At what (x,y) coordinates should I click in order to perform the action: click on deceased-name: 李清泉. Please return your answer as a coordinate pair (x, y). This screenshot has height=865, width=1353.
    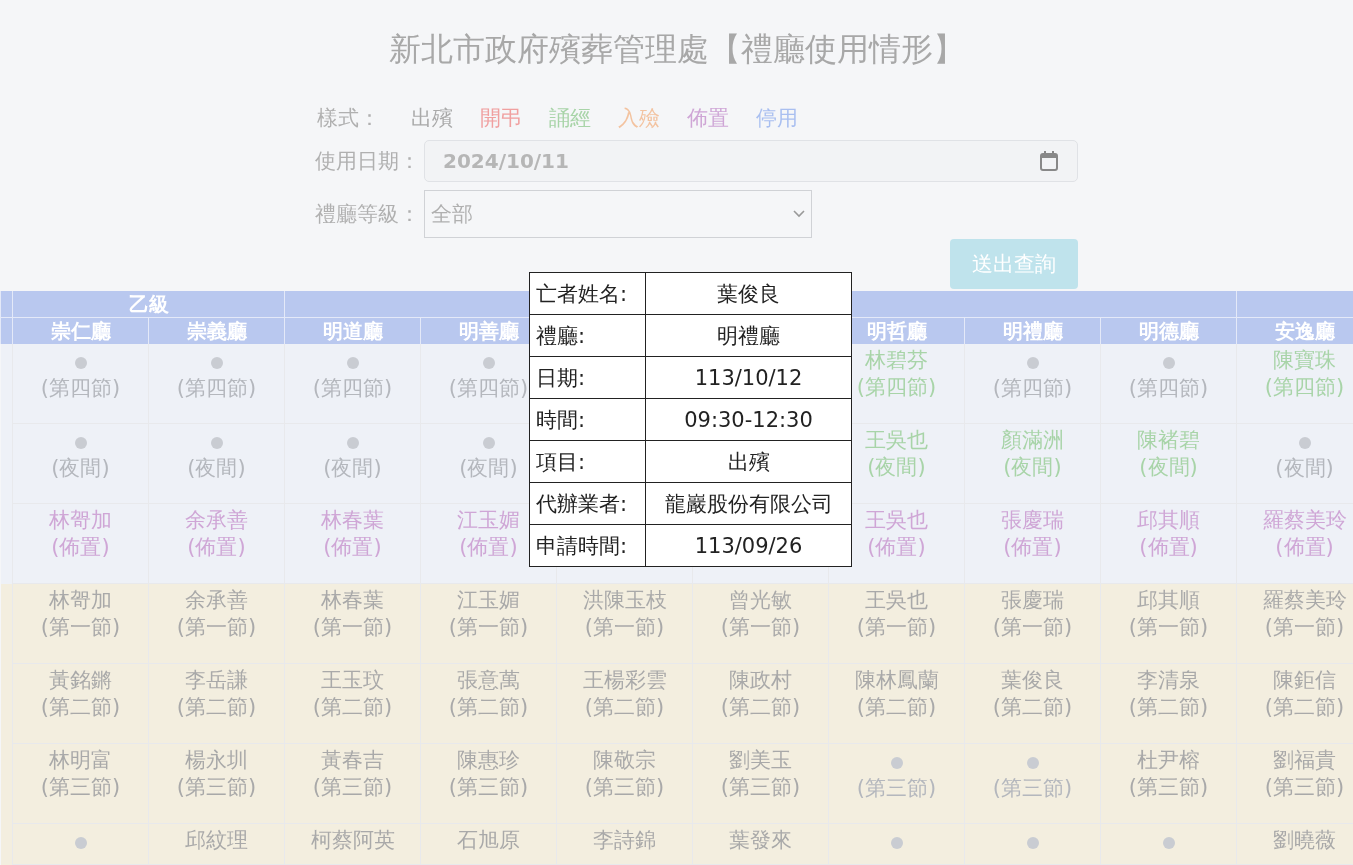
    Looking at the image, I should click on (1168, 680).